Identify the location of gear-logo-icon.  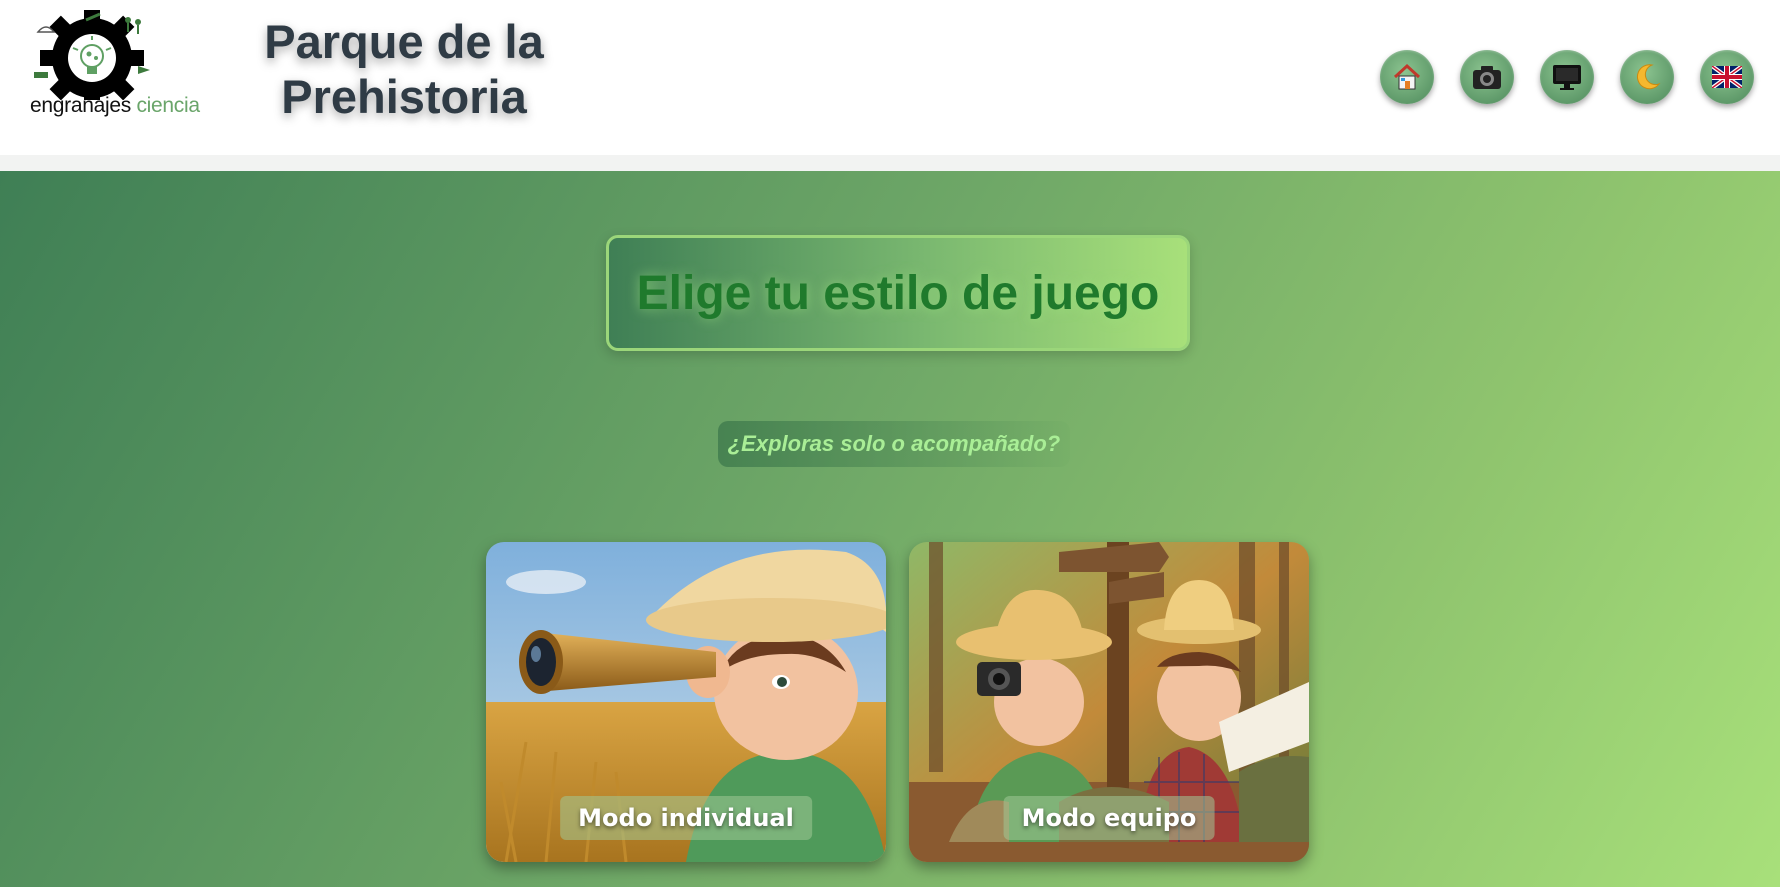
(92, 58).